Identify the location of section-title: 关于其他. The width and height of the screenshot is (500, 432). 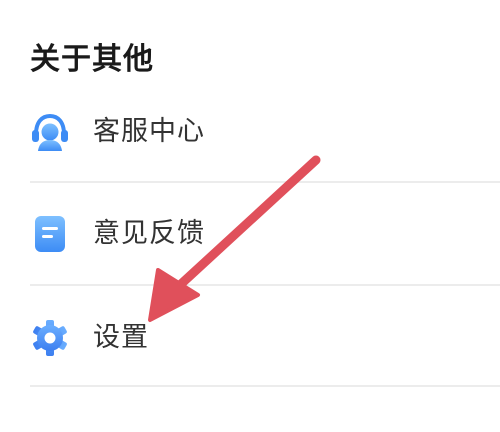
(92, 59).